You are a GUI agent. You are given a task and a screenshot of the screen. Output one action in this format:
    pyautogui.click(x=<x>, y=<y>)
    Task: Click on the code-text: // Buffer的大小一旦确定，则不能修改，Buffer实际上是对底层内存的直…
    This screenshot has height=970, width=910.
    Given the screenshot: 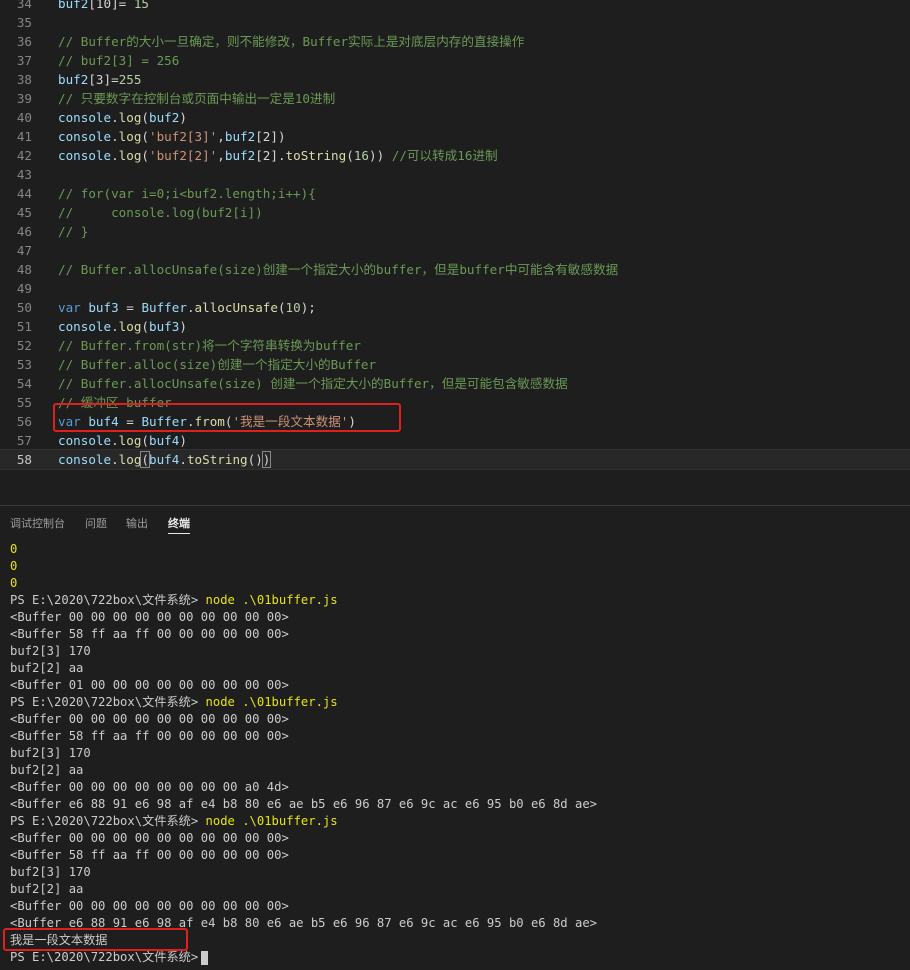 What is the action you would take?
    pyautogui.click(x=291, y=41)
    